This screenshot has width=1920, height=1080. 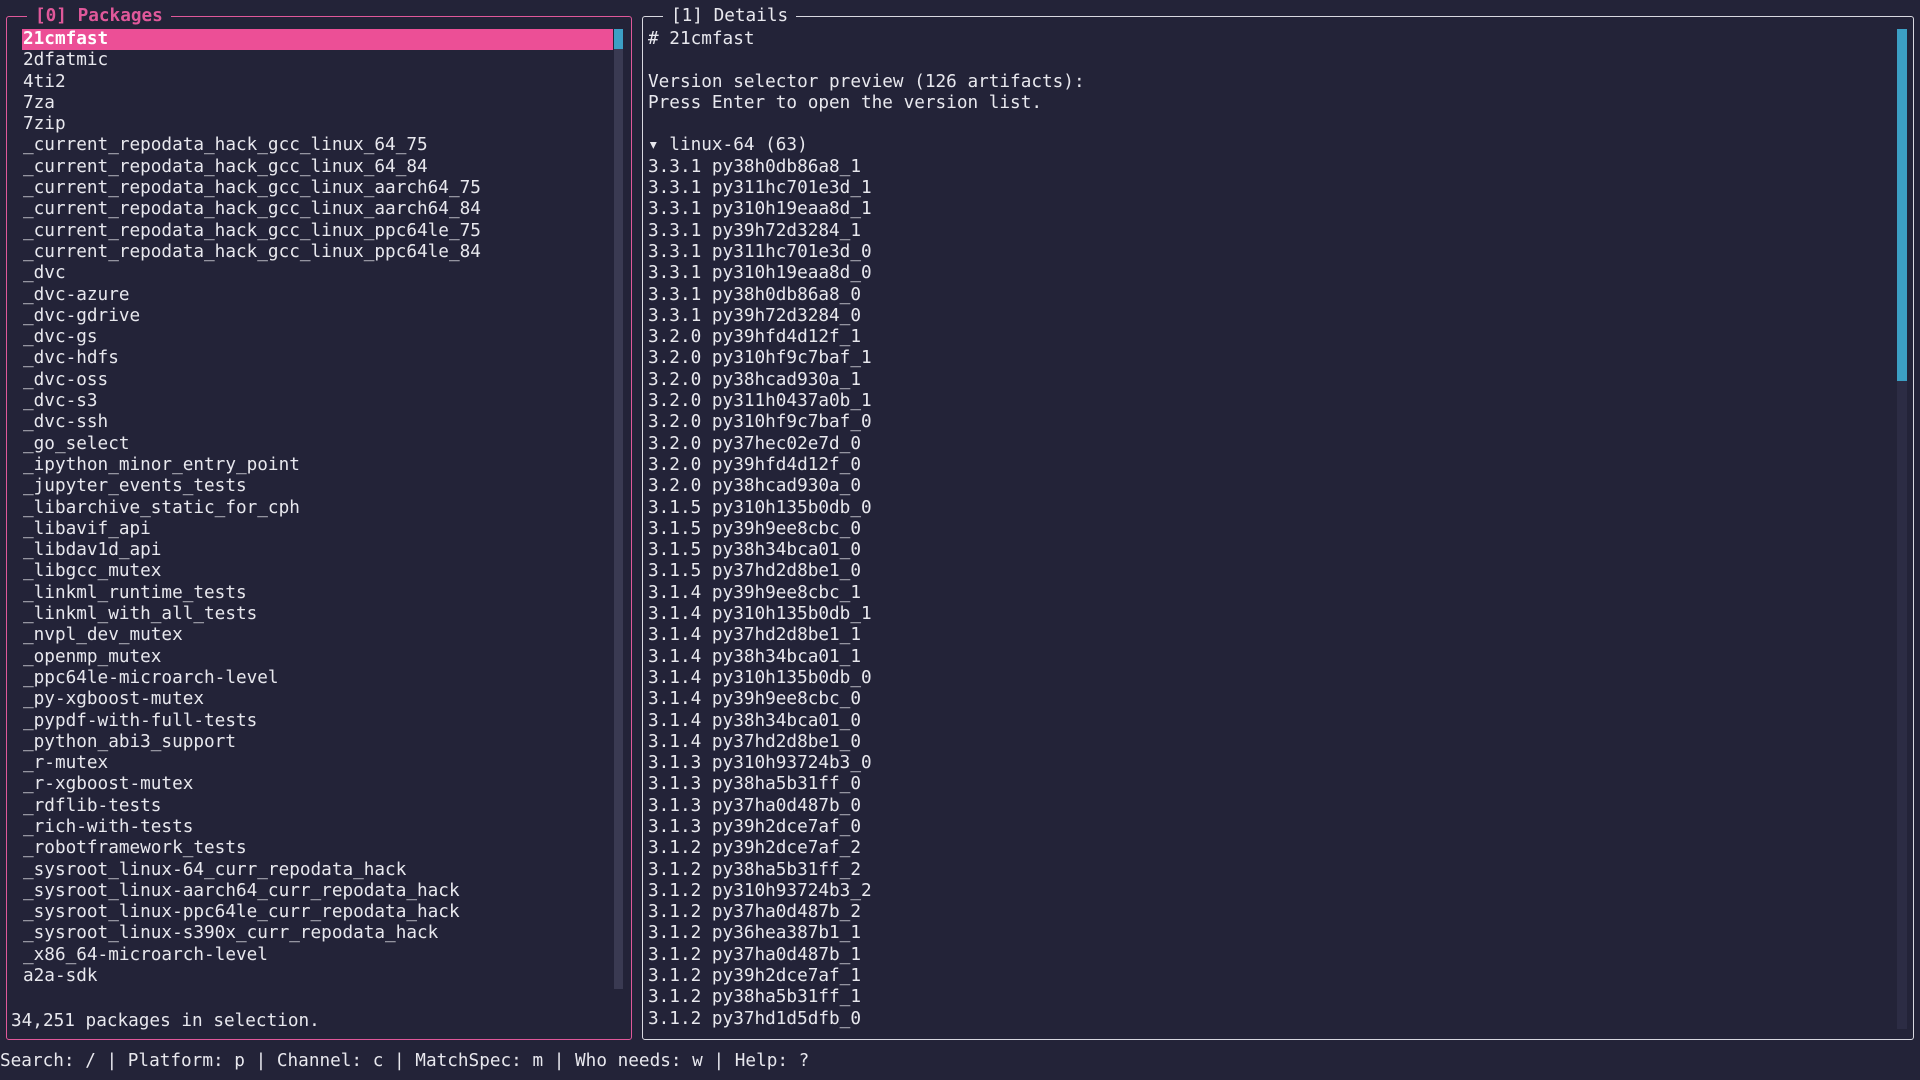 What do you see at coordinates (1268, 806) in the screenshot?
I see `version-item: 3.1.3 py37ha0d487b_0` at bounding box center [1268, 806].